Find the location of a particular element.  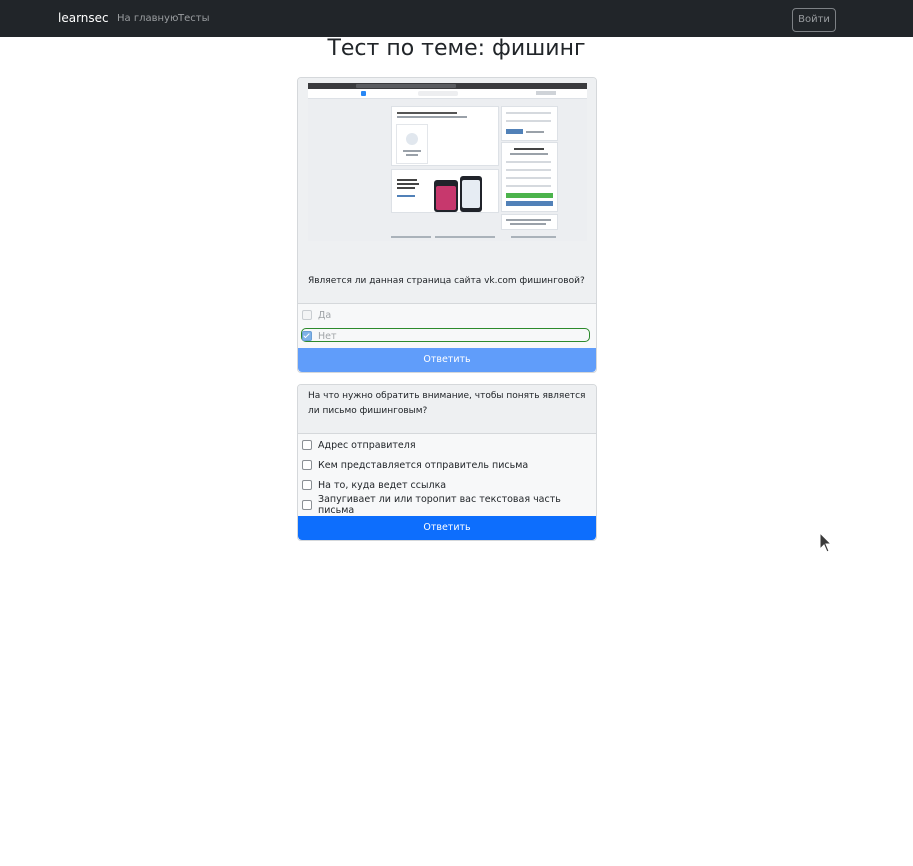

nav-link-home: На главную is located at coordinates (147, 18).